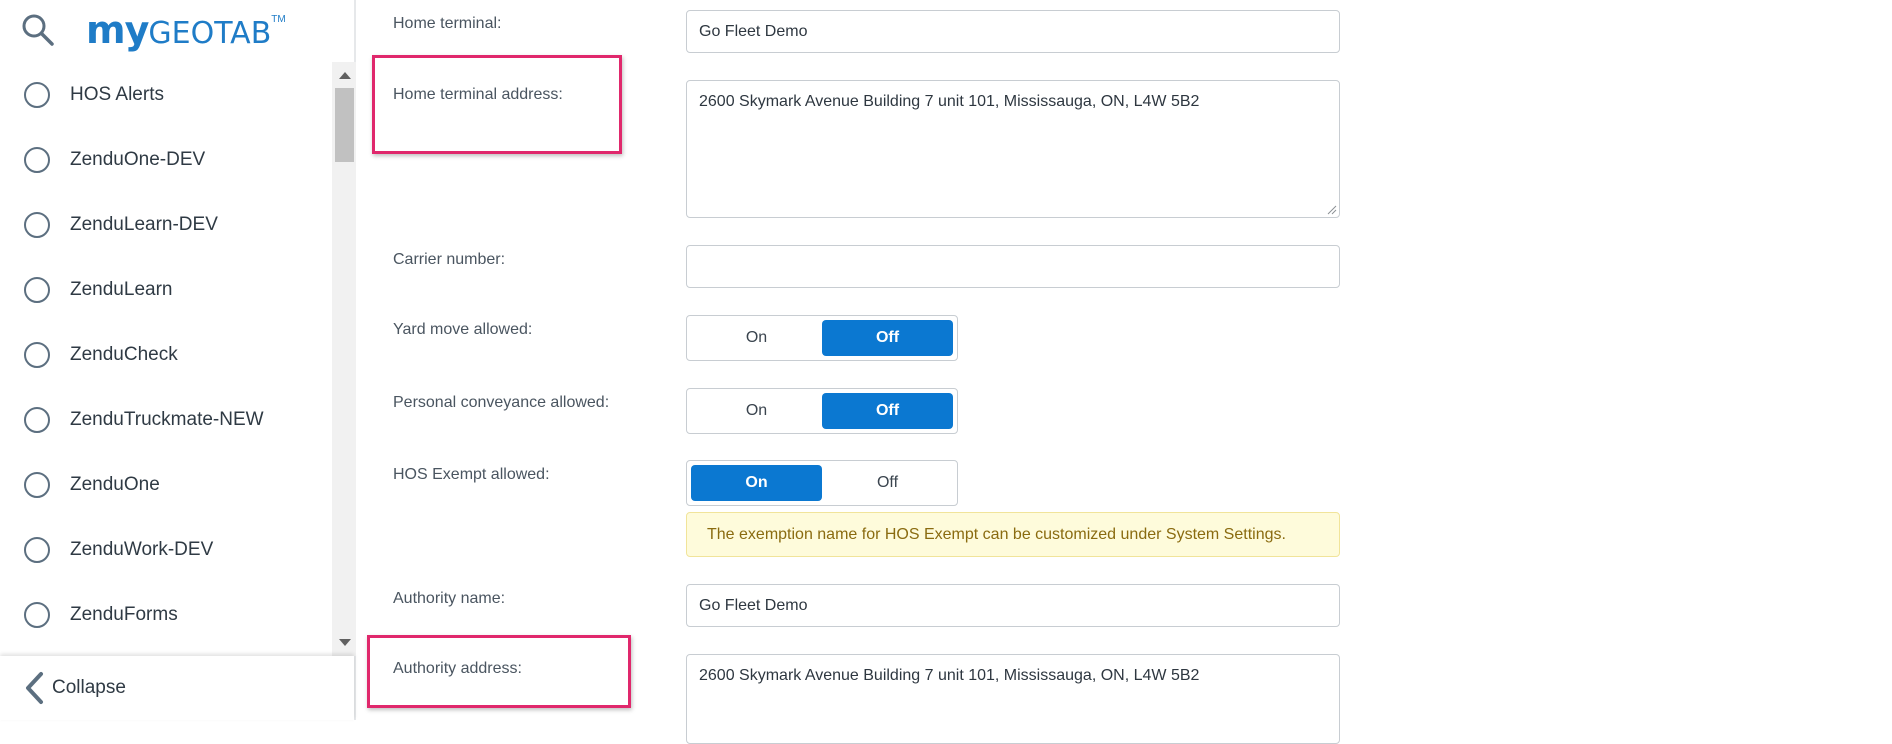  I want to click on sidebar-item-label: ZenduForms, so click(124, 614).